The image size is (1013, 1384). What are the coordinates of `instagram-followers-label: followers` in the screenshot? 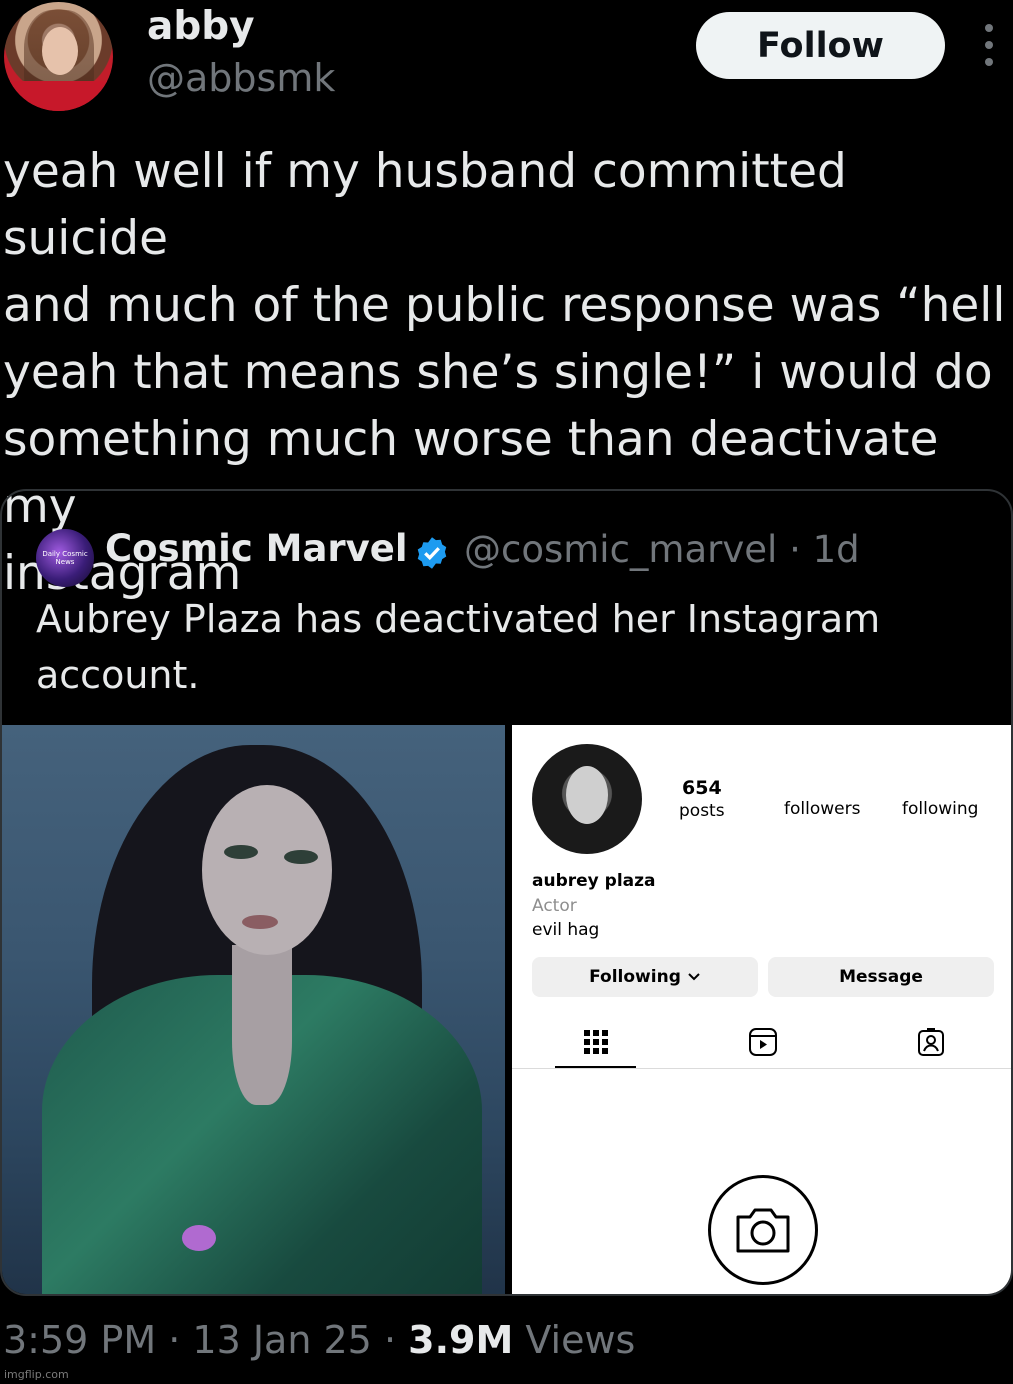 It's located at (822, 809).